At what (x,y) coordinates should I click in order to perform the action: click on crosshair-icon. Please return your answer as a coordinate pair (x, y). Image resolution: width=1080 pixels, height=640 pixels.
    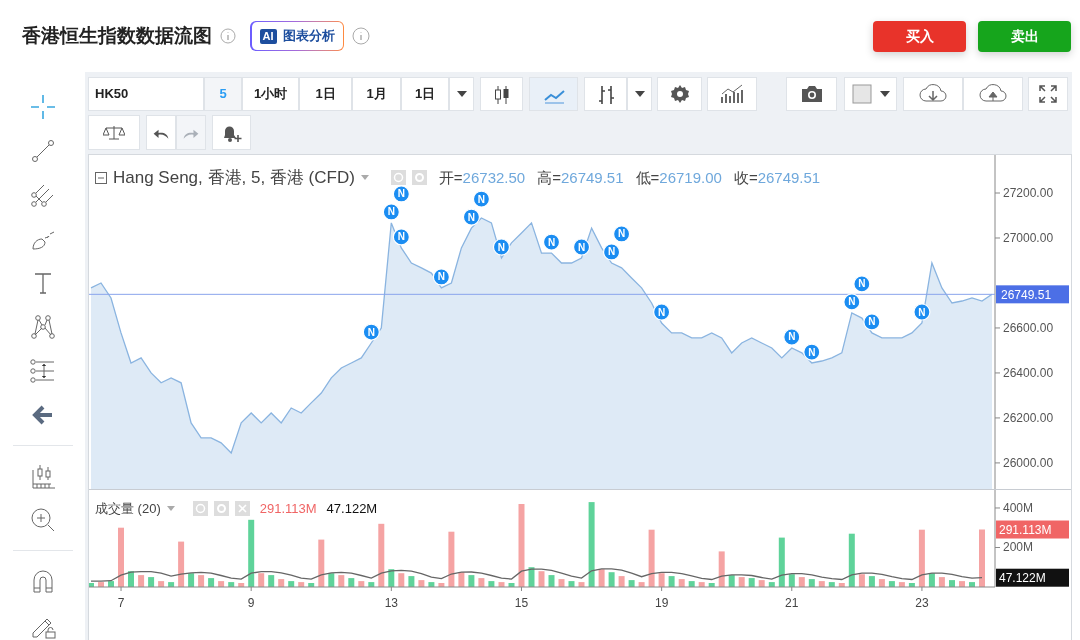
    Looking at the image, I should click on (42, 107).